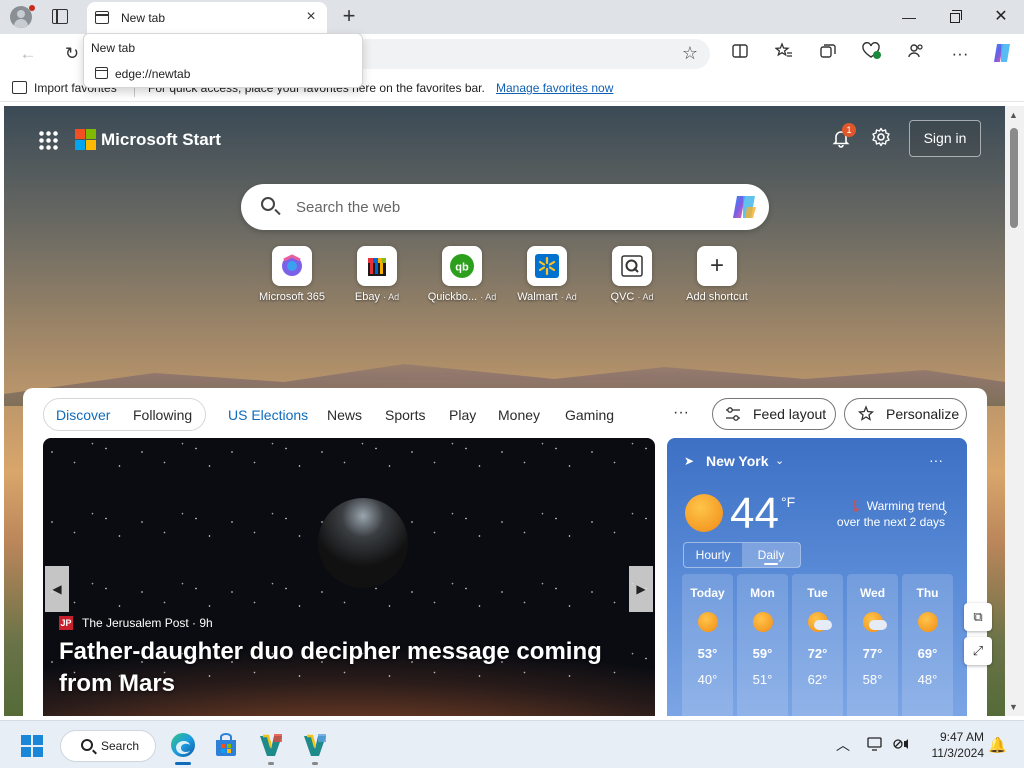 The image size is (1024, 768). What do you see at coordinates (519, 415) in the screenshot?
I see `tab-money: Money` at bounding box center [519, 415].